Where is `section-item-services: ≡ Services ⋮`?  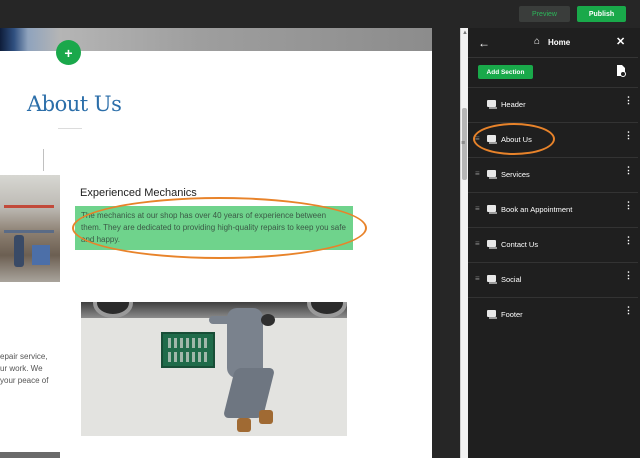
section-item-services: ≡ Services ⋮ is located at coordinates (553, 174).